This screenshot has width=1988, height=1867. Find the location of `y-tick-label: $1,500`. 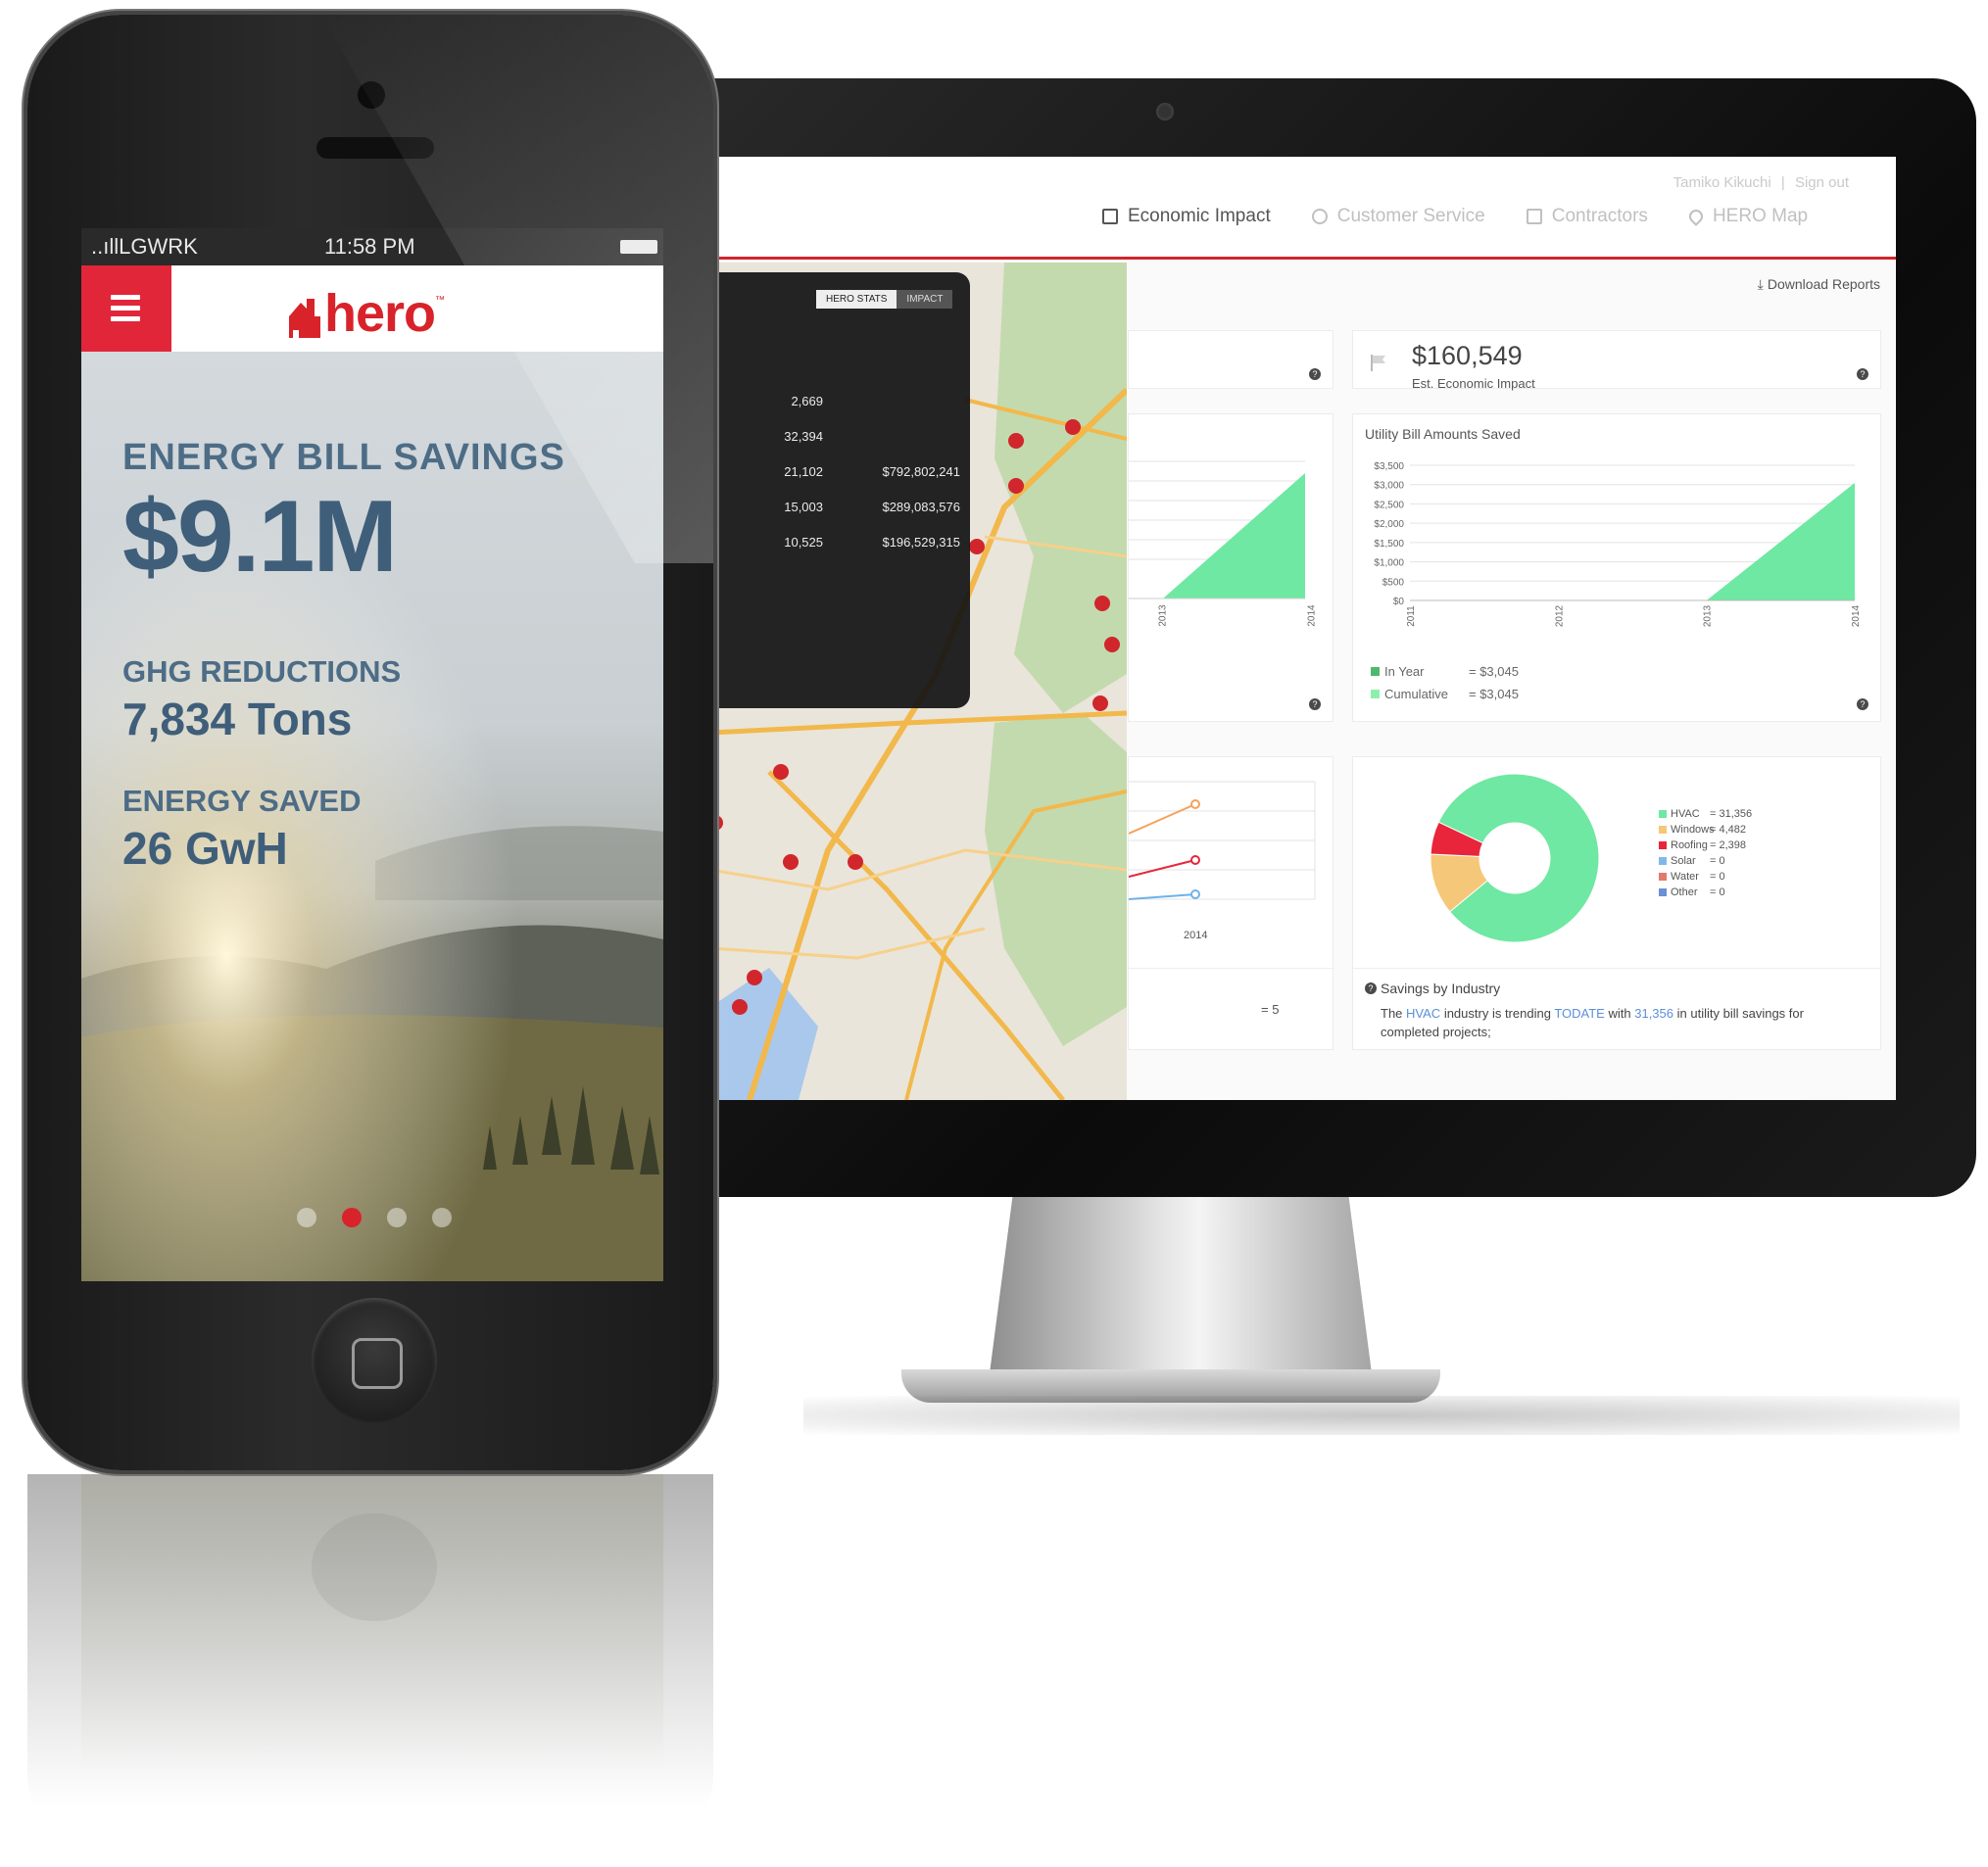

y-tick-label: $1,500 is located at coordinates (1389, 544).